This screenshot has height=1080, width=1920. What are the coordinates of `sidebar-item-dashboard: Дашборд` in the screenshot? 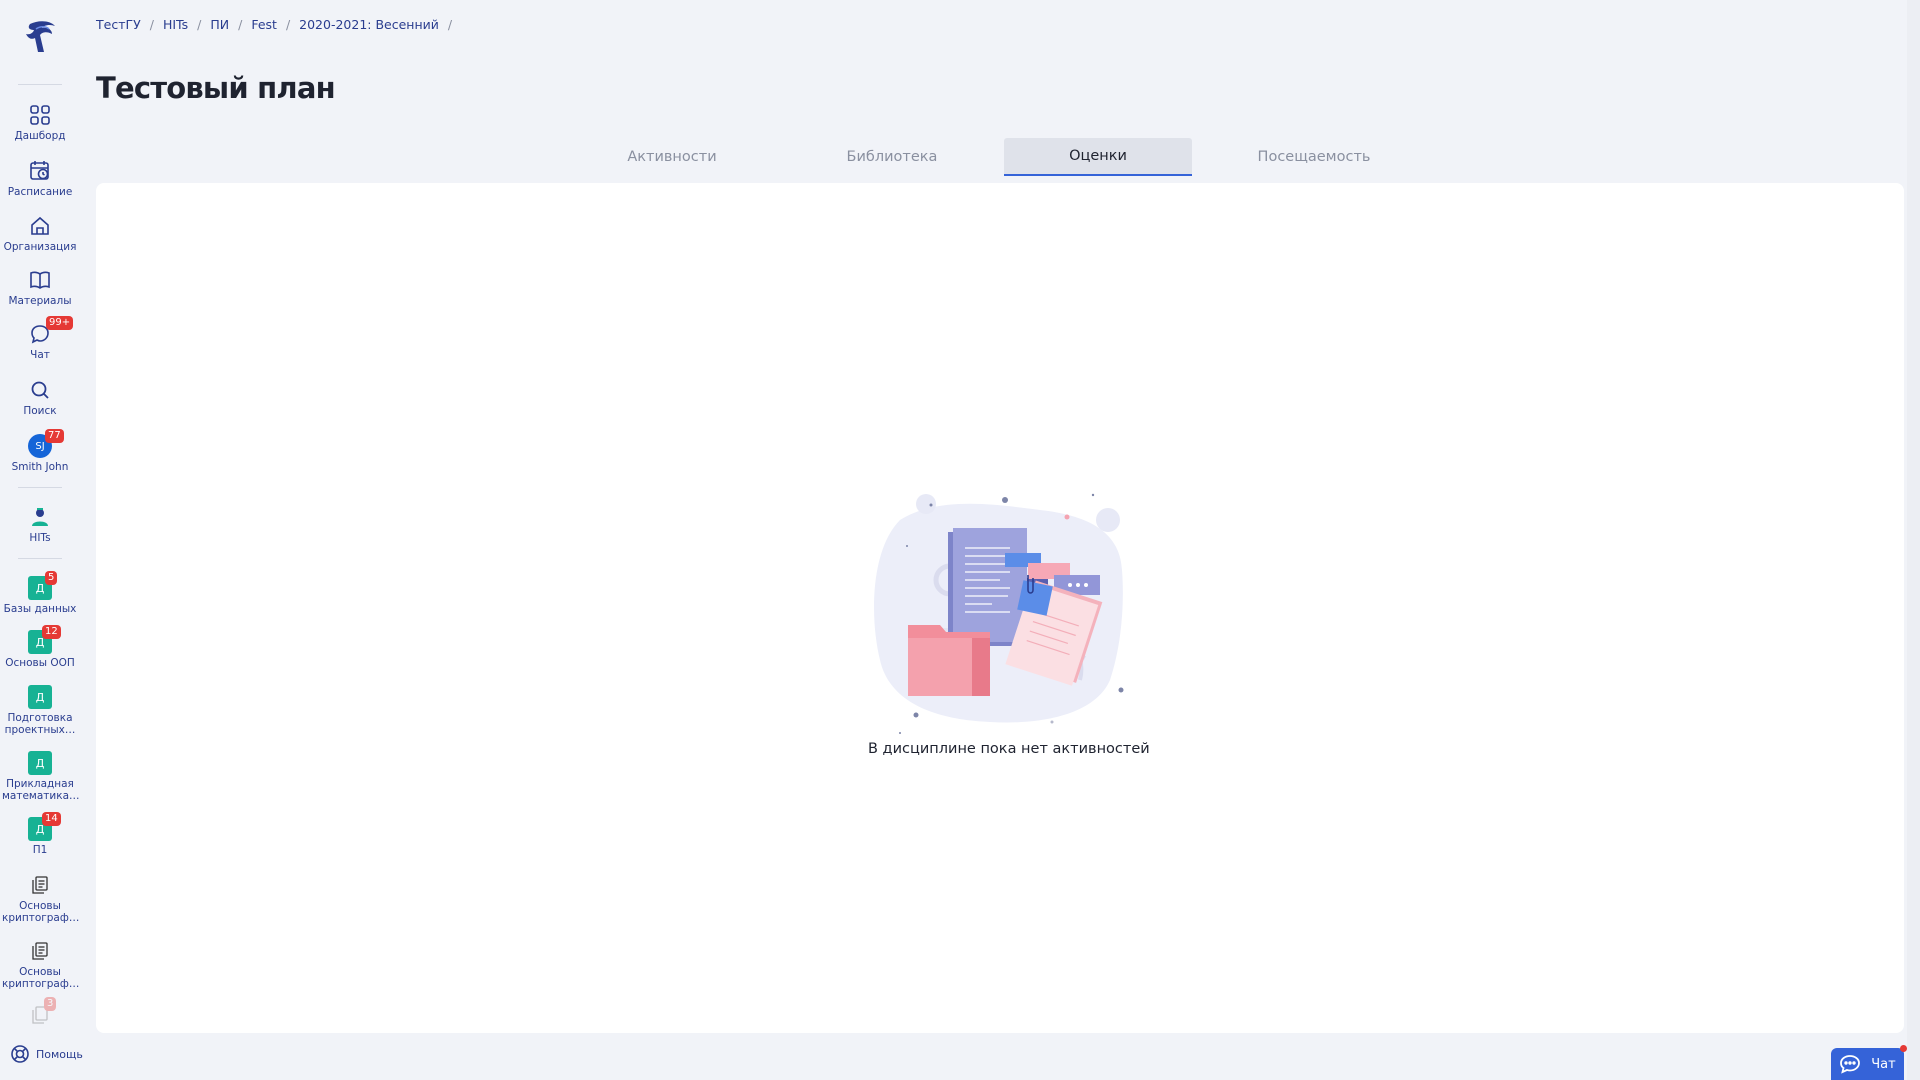 It's located at (40, 122).